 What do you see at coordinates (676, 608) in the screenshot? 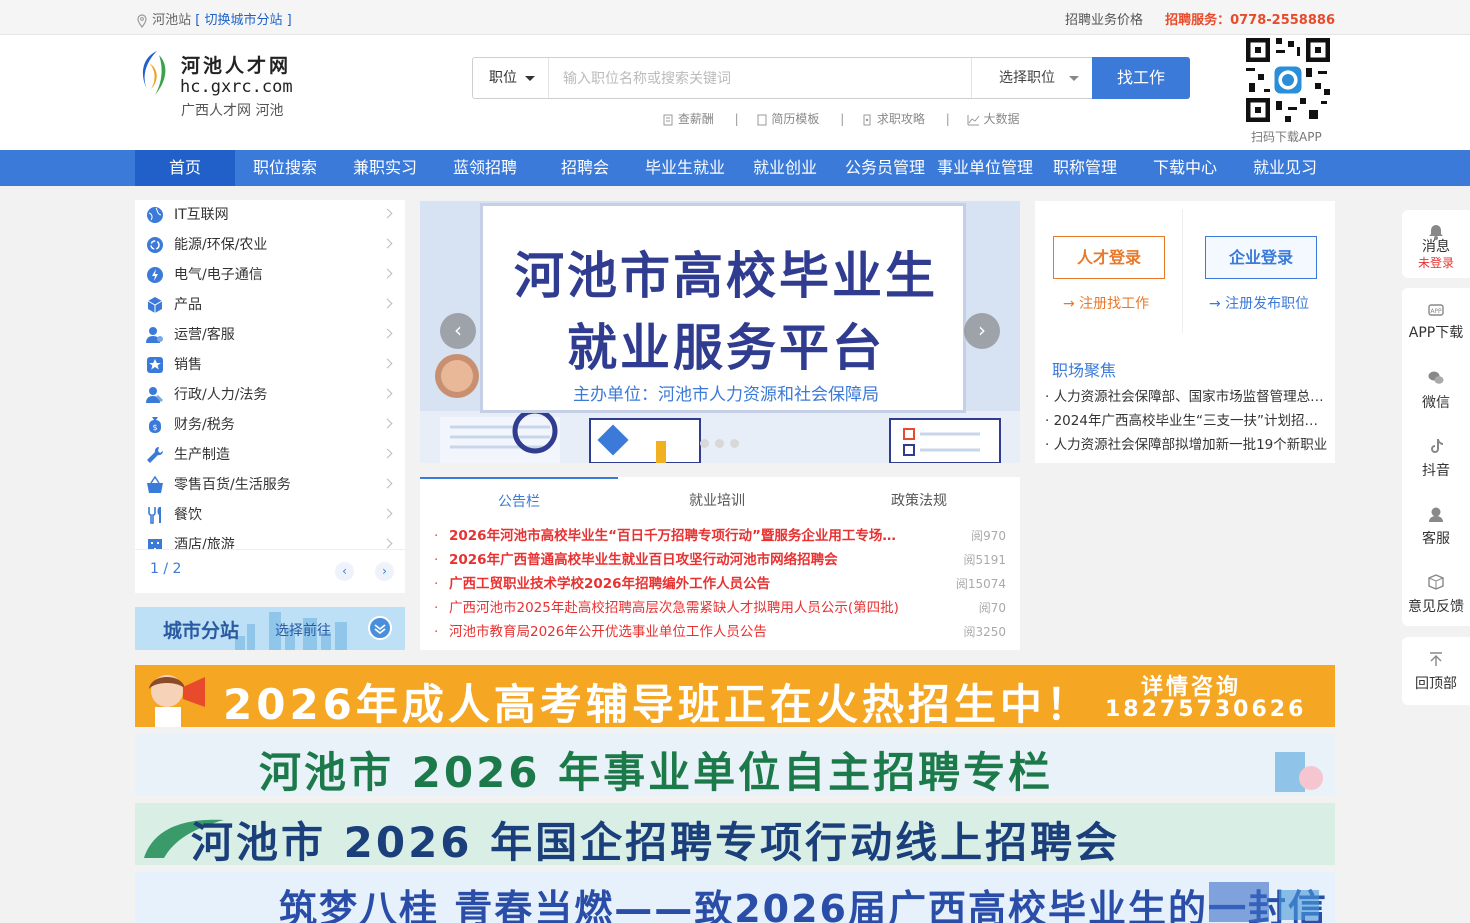
I see `notice-title: 广西河池市2025年赴高校招聘高层次急需紧缺人才拟聘用人员公示(第四批)` at bounding box center [676, 608].